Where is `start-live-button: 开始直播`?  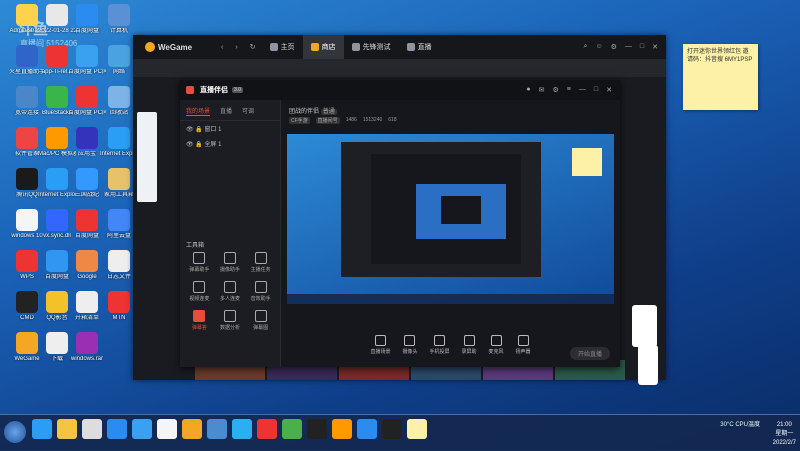
start-live-button: 开始直播 is located at coordinates (589, 353).